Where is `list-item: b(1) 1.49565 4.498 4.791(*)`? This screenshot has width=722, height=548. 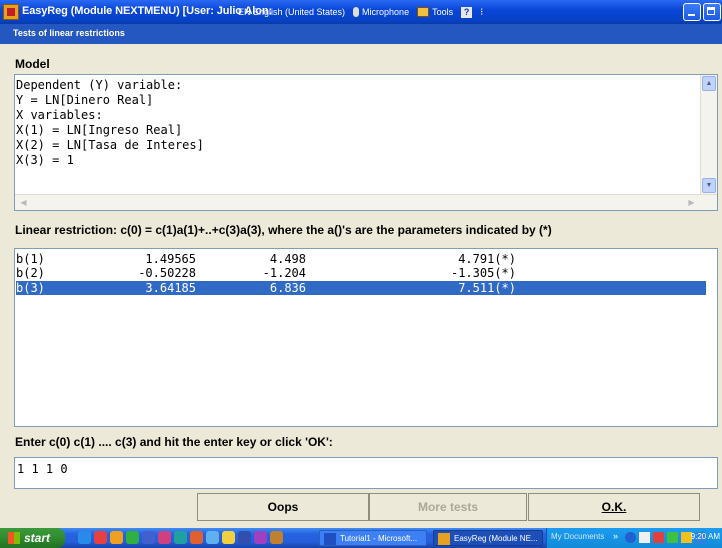
list-item: b(1) 1.49565 4.498 4.791(*) is located at coordinates (361, 259).